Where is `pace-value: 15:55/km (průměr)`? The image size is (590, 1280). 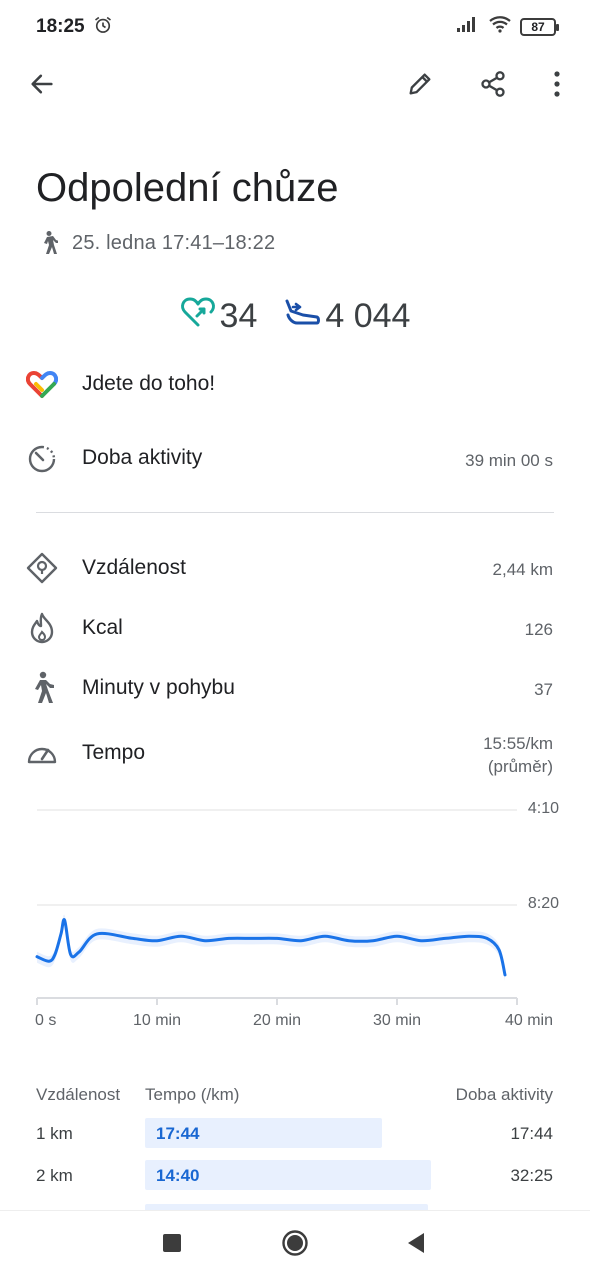 pace-value: 15:55/km (průměr) is located at coordinates (518, 755).